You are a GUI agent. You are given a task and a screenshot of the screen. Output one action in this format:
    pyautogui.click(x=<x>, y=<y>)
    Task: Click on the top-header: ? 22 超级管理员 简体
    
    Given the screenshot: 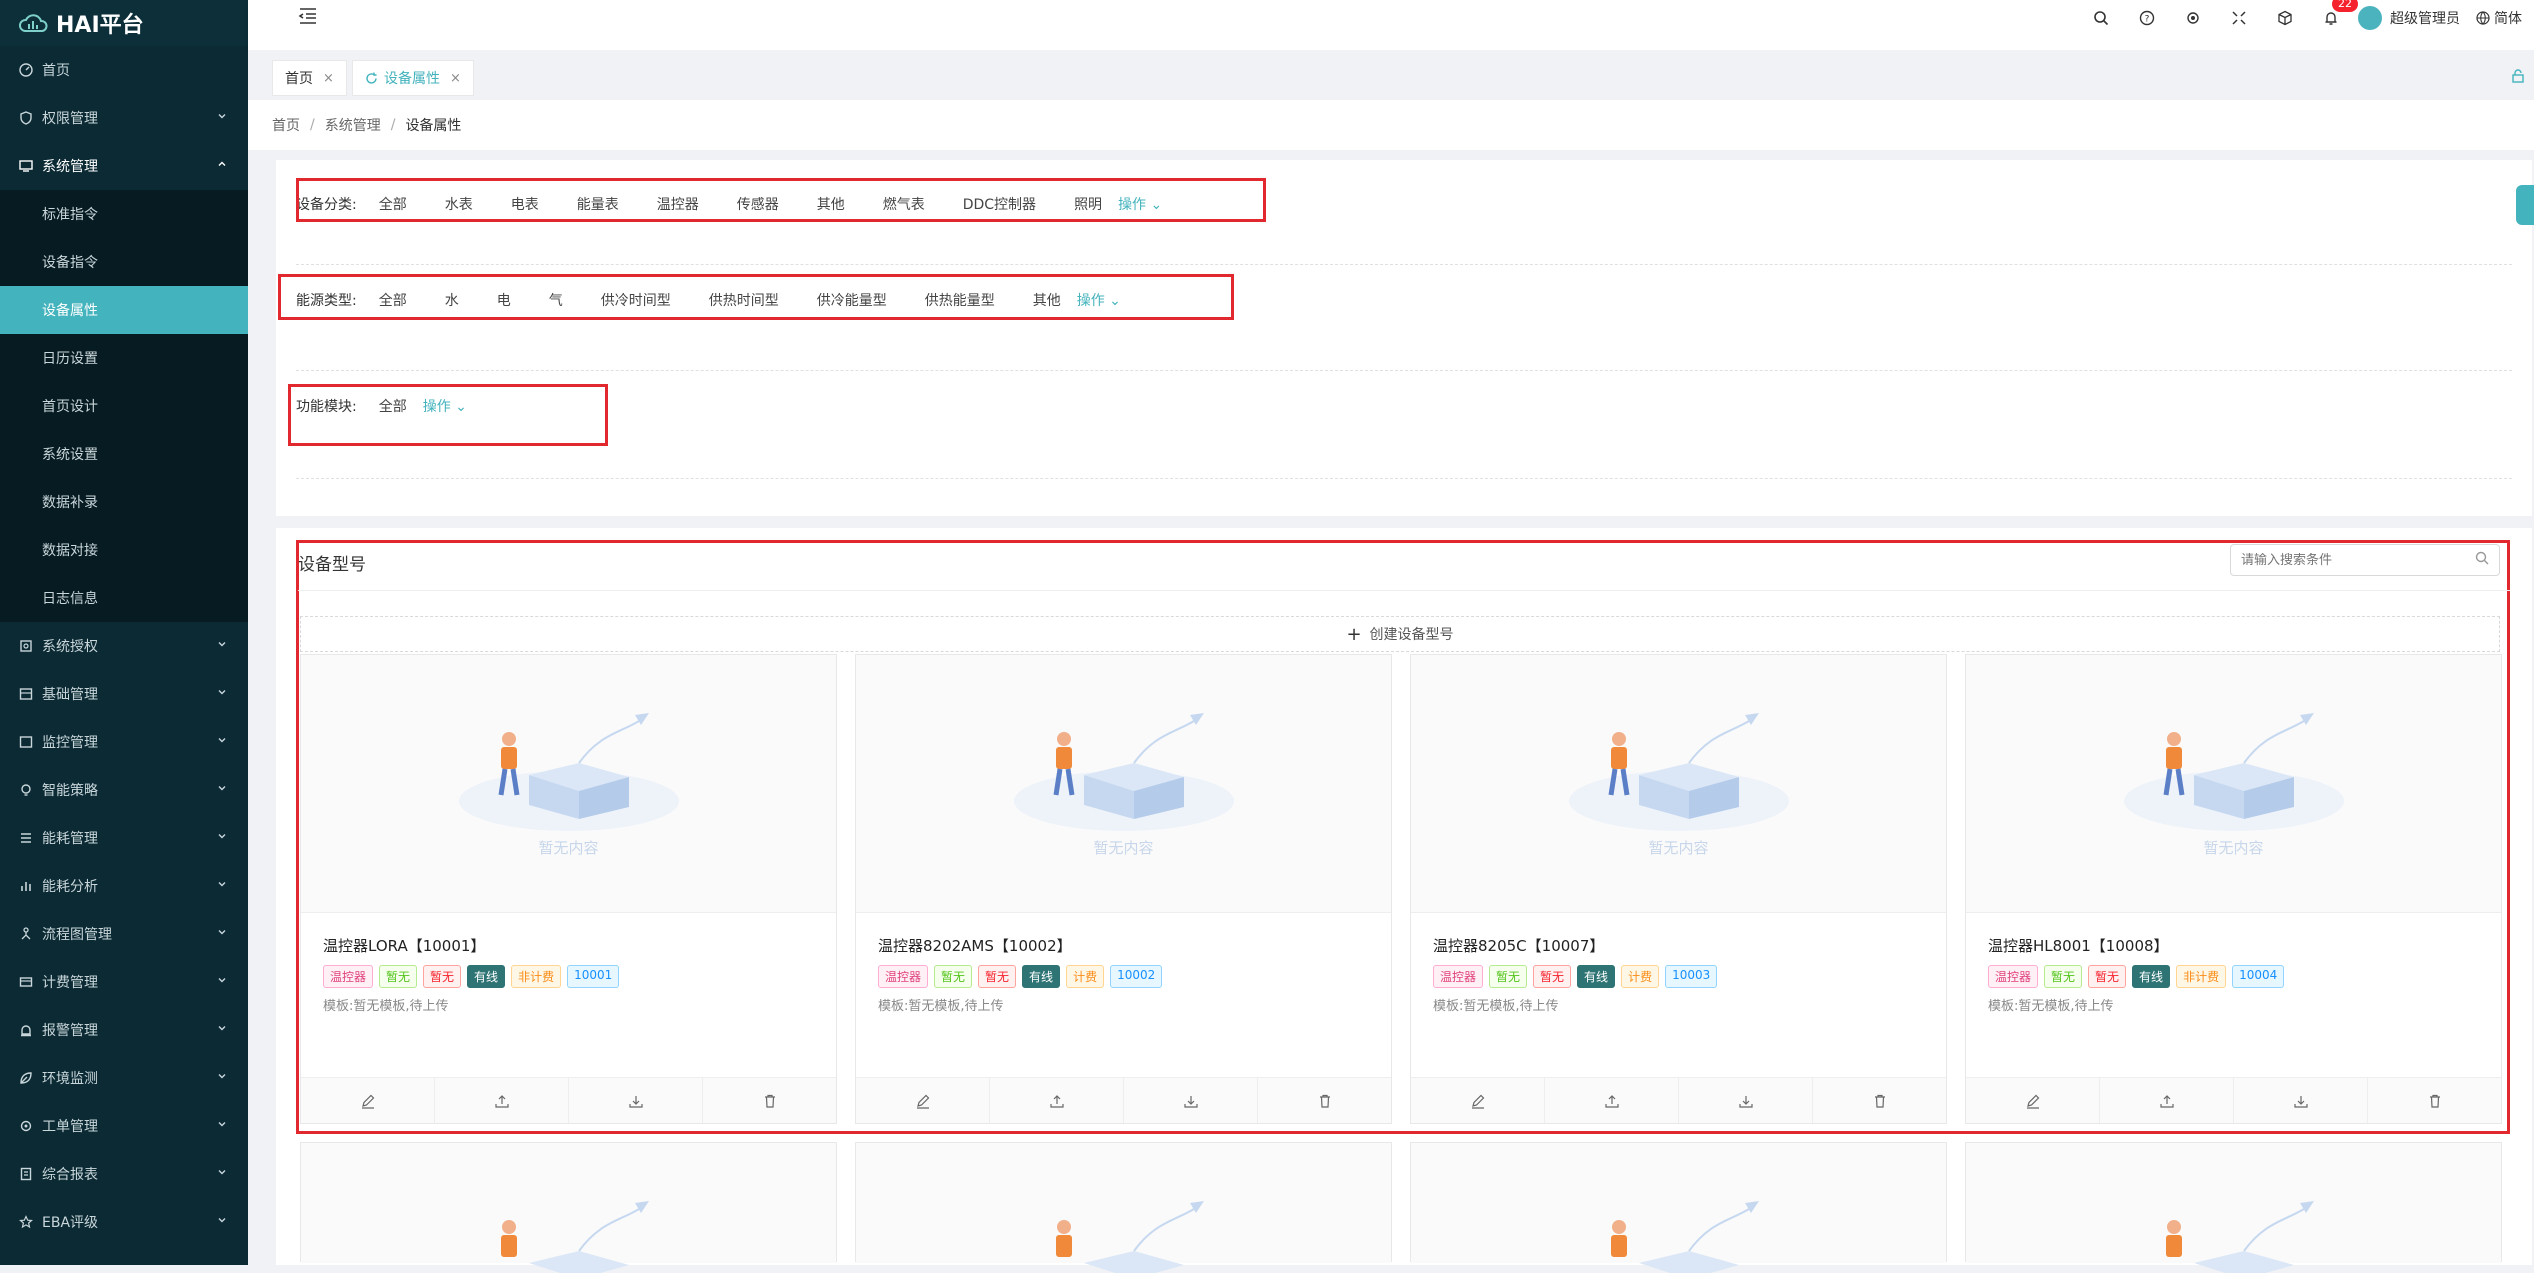 What is the action you would take?
    pyautogui.click(x=1391, y=25)
    